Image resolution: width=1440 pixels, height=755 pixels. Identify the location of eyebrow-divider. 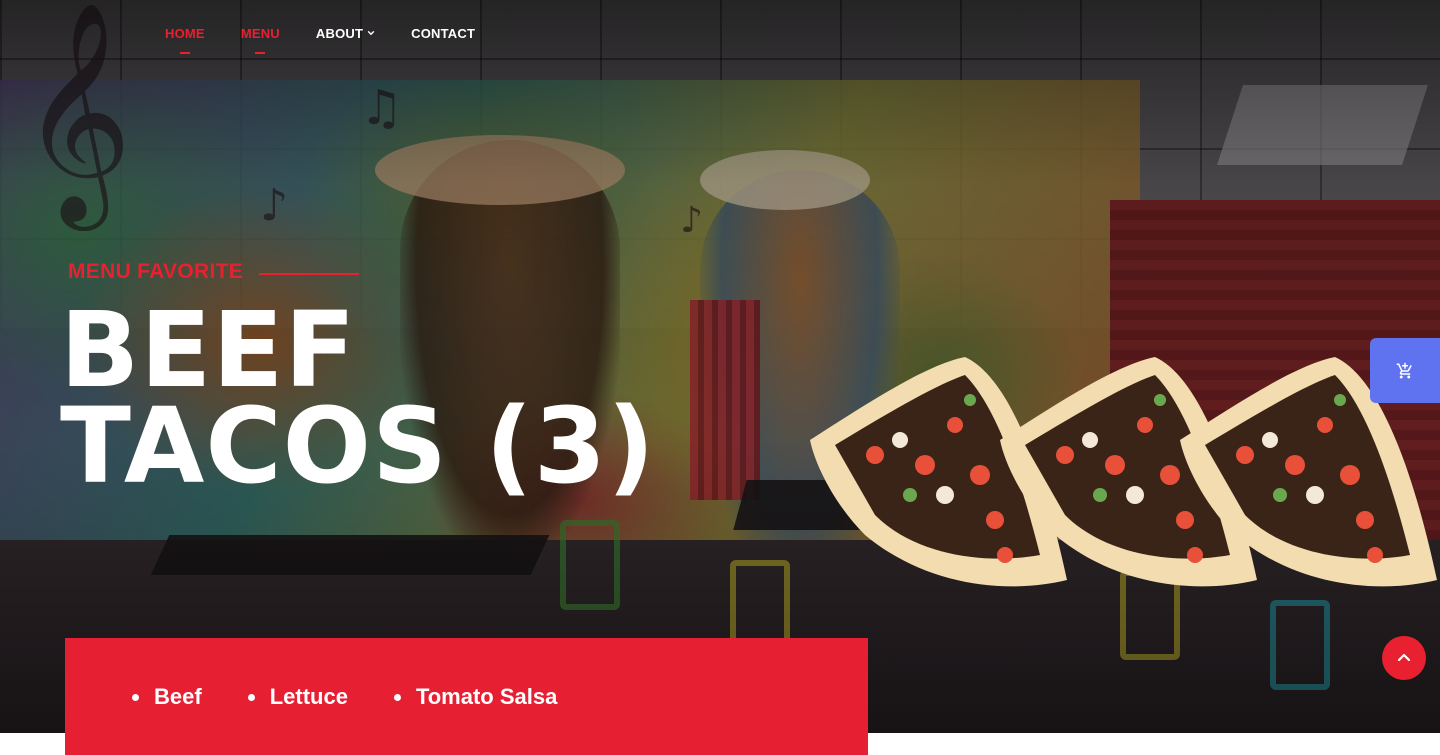
(309, 274).